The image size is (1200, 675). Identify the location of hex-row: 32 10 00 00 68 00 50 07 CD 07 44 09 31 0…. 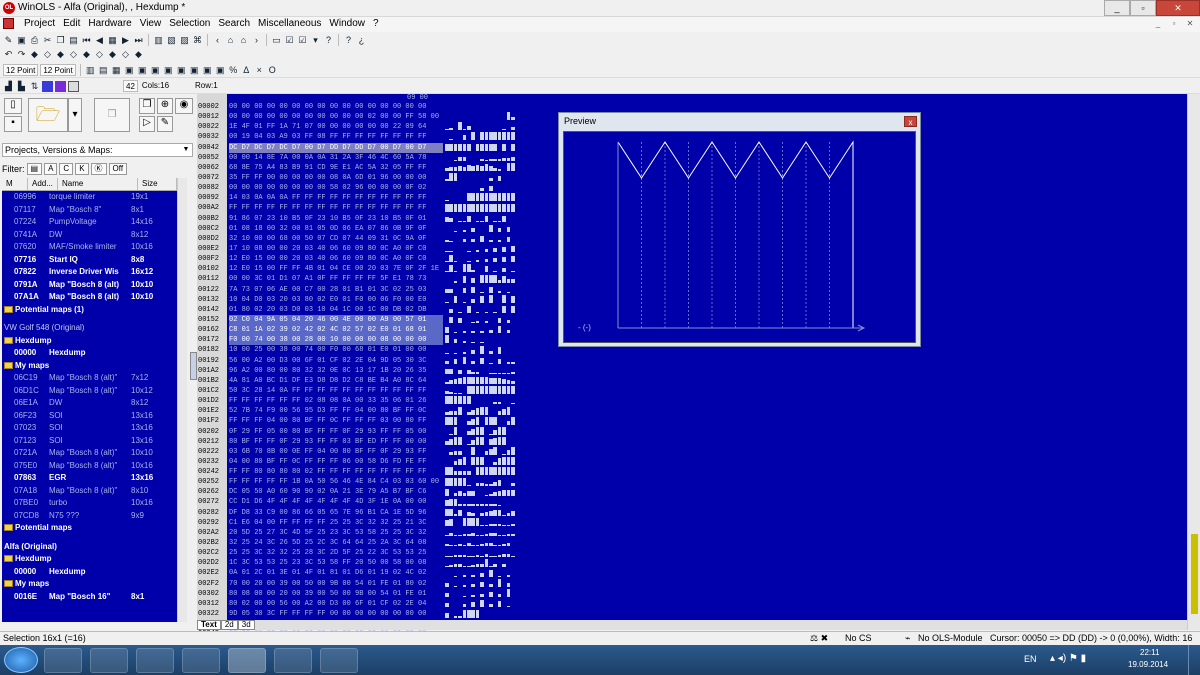
(336, 239).